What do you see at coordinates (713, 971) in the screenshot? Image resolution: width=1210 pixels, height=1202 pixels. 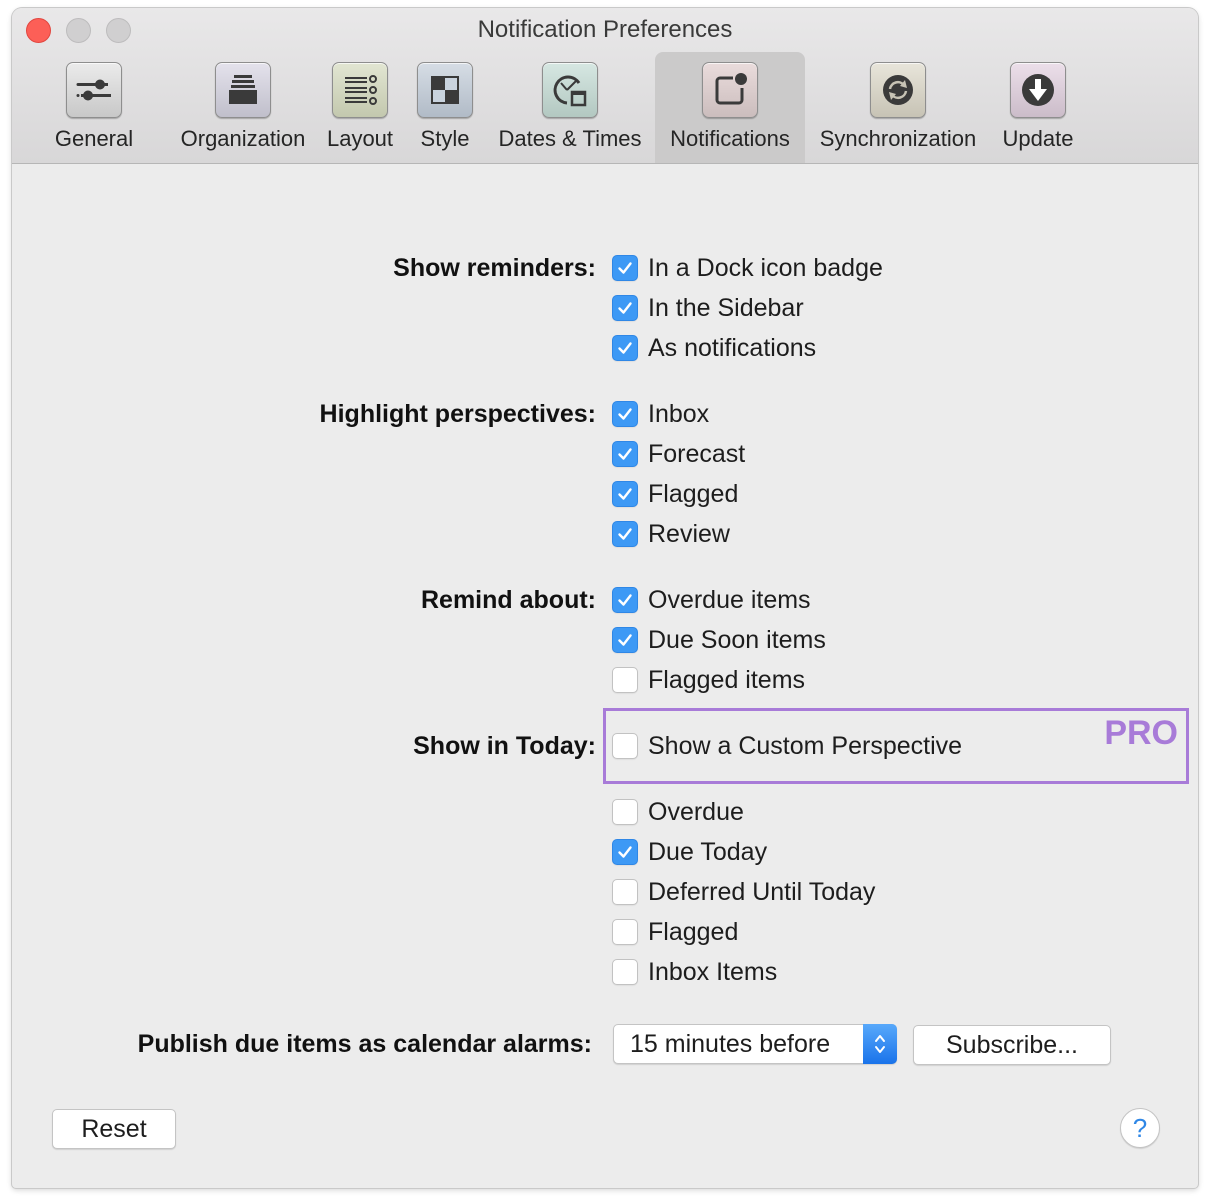 I see `checkbox-label: Inbox Items` at bounding box center [713, 971].